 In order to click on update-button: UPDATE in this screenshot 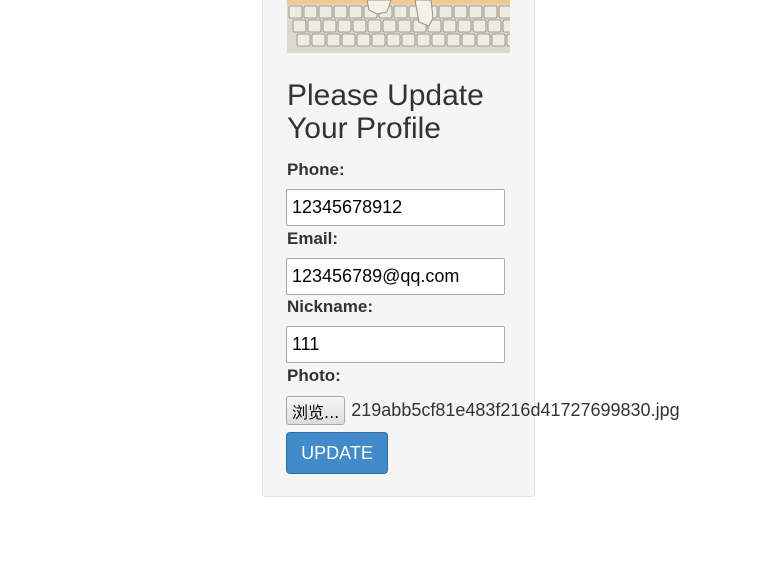, I will do `click(337, 453)`.